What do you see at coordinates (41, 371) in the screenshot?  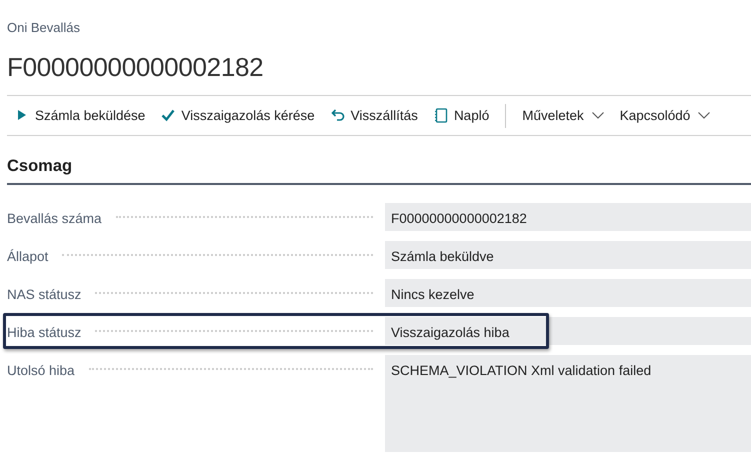 I see `field-label: Utolsó hiba` at bounding box center [41, 371].